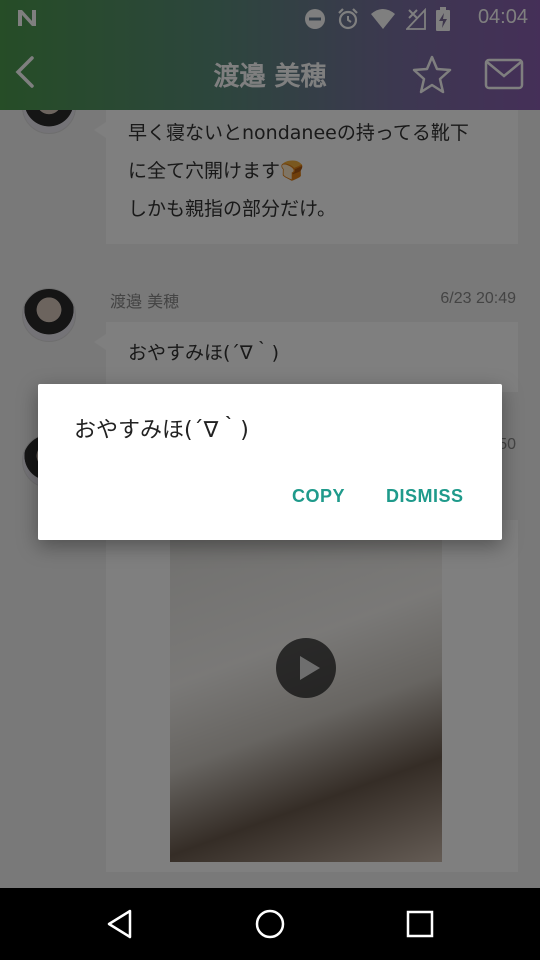 The width and height of the screenshot is (540, 960). Describe the element at coordinates (270, 462) in the screenshot. I see `message-actions-dialog: おやすみほ(´∇｀) COPY DISMISS` at that location.